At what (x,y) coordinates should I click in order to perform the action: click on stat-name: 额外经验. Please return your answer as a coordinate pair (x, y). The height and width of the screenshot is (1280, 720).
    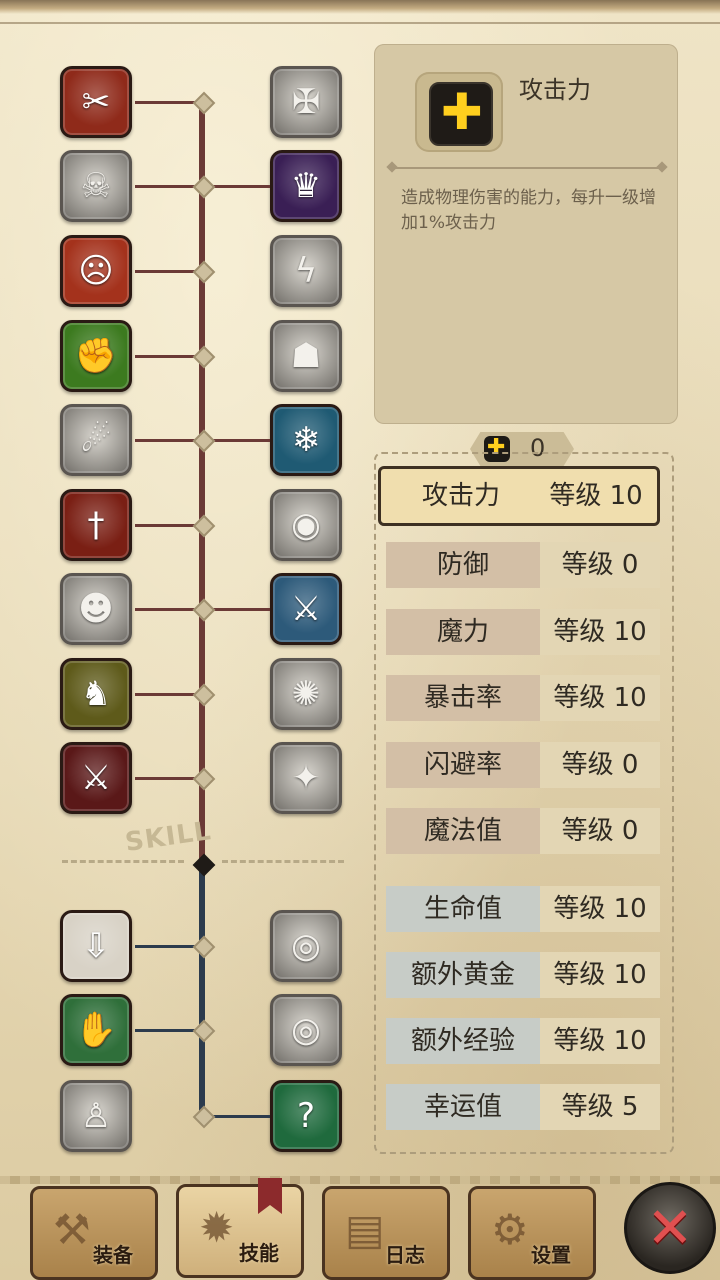
    Looking at the image, I should click on (463, 1041).